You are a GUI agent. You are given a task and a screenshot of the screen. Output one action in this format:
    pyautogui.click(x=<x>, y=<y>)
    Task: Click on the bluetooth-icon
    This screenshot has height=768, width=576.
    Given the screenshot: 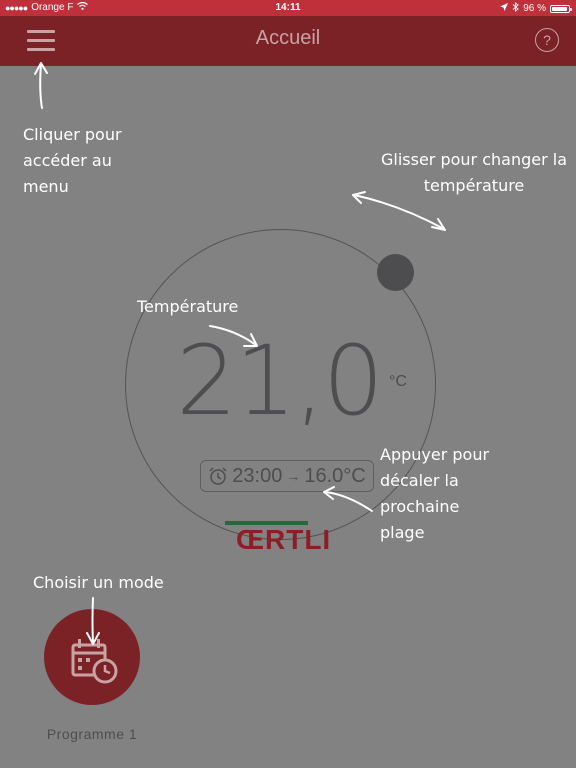 What is the action you would take?
    pyautogui.click(x=515, y=8)
    